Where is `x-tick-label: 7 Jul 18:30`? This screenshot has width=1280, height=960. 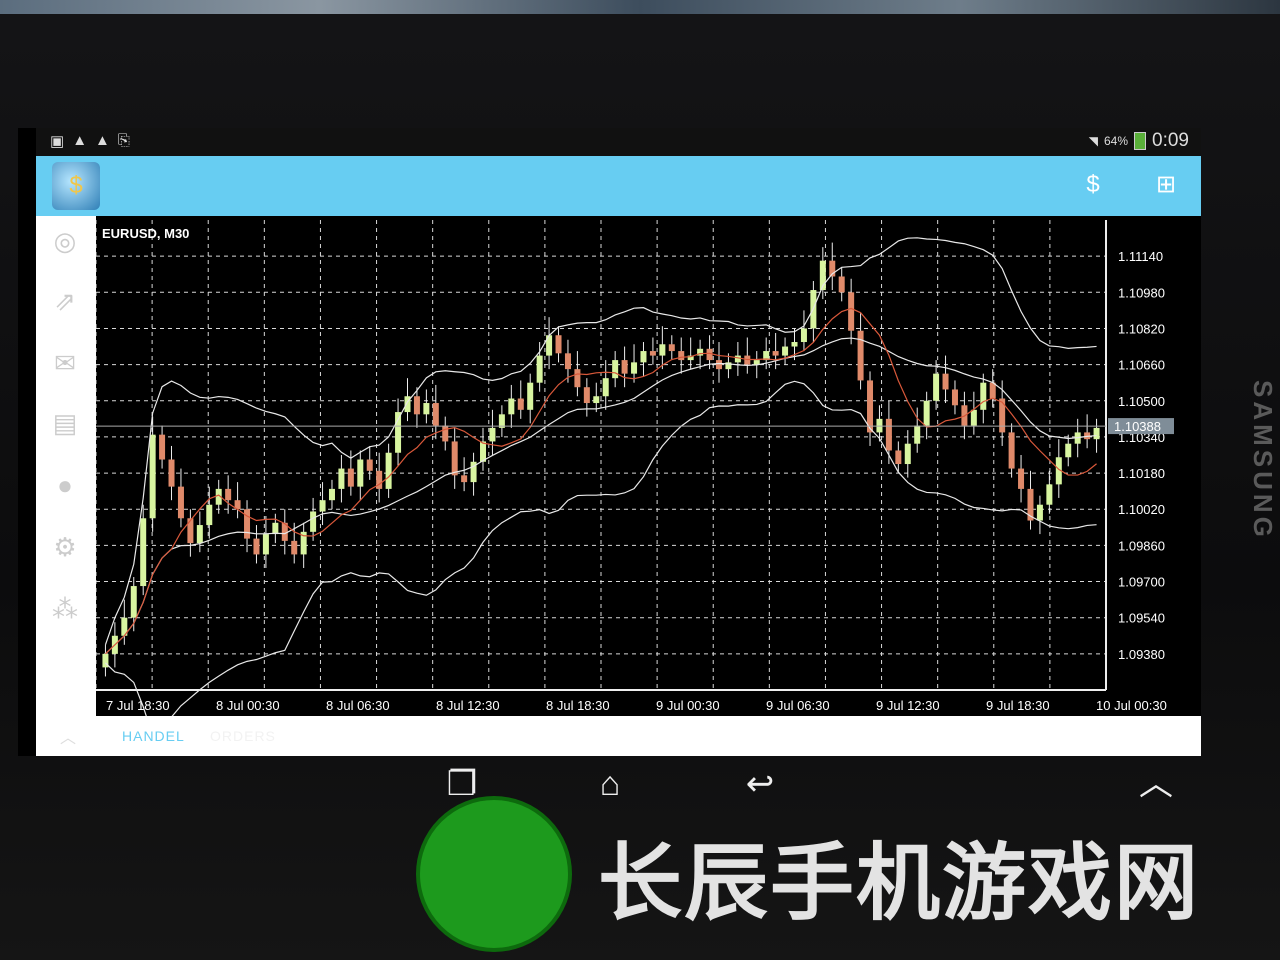
x-tick-label: 7 Jul 18:30 is located at coordinates (138, 705).